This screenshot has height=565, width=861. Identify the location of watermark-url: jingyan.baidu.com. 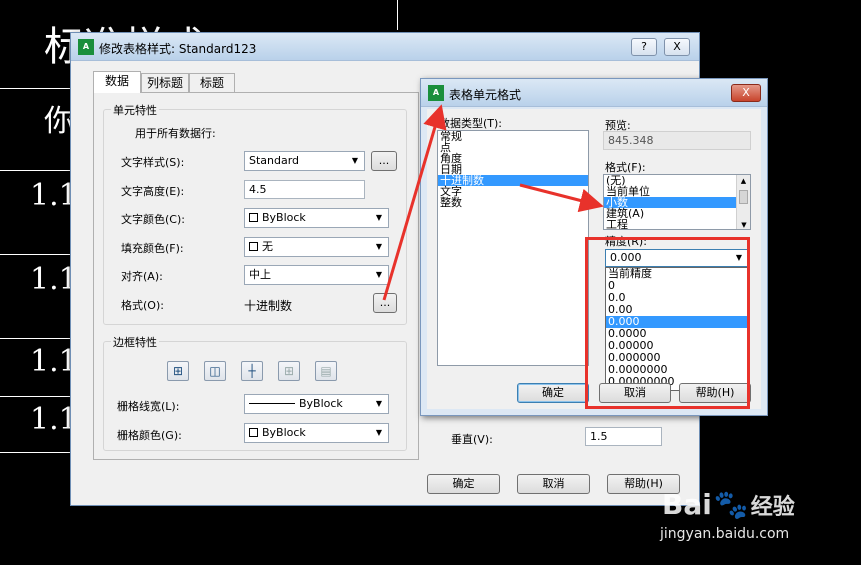
(725, 534).